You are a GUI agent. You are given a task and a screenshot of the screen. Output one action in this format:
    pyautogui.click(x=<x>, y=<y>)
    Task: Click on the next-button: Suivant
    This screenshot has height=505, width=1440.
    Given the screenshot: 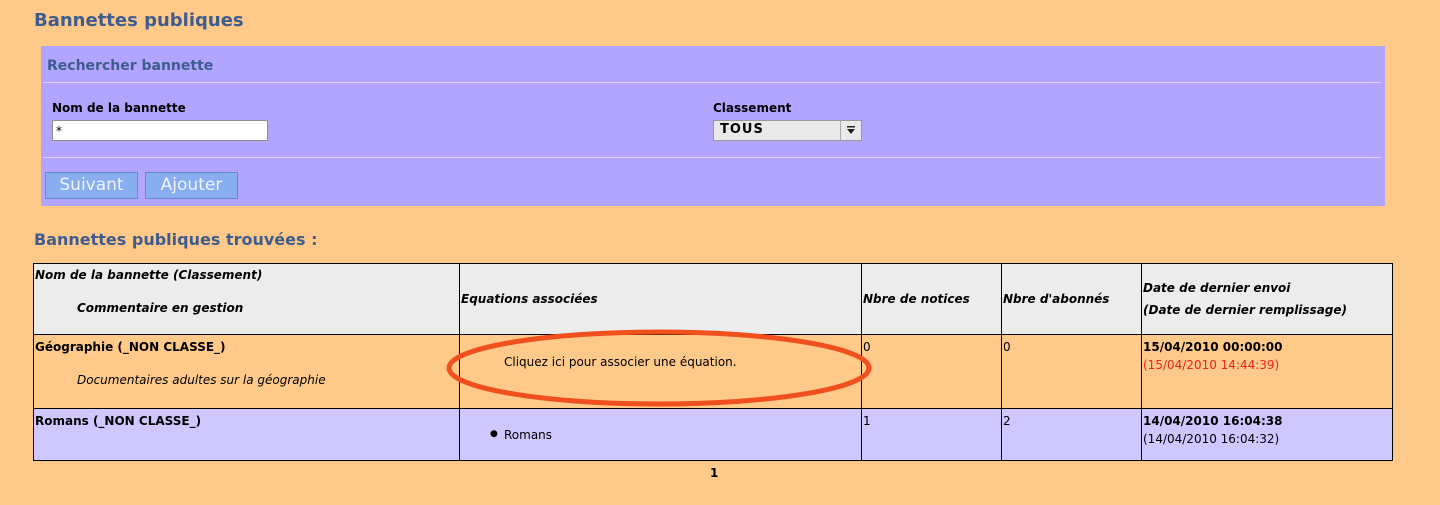 What is the action you would take?
    pyautogui.click(x=91, y=185)
    